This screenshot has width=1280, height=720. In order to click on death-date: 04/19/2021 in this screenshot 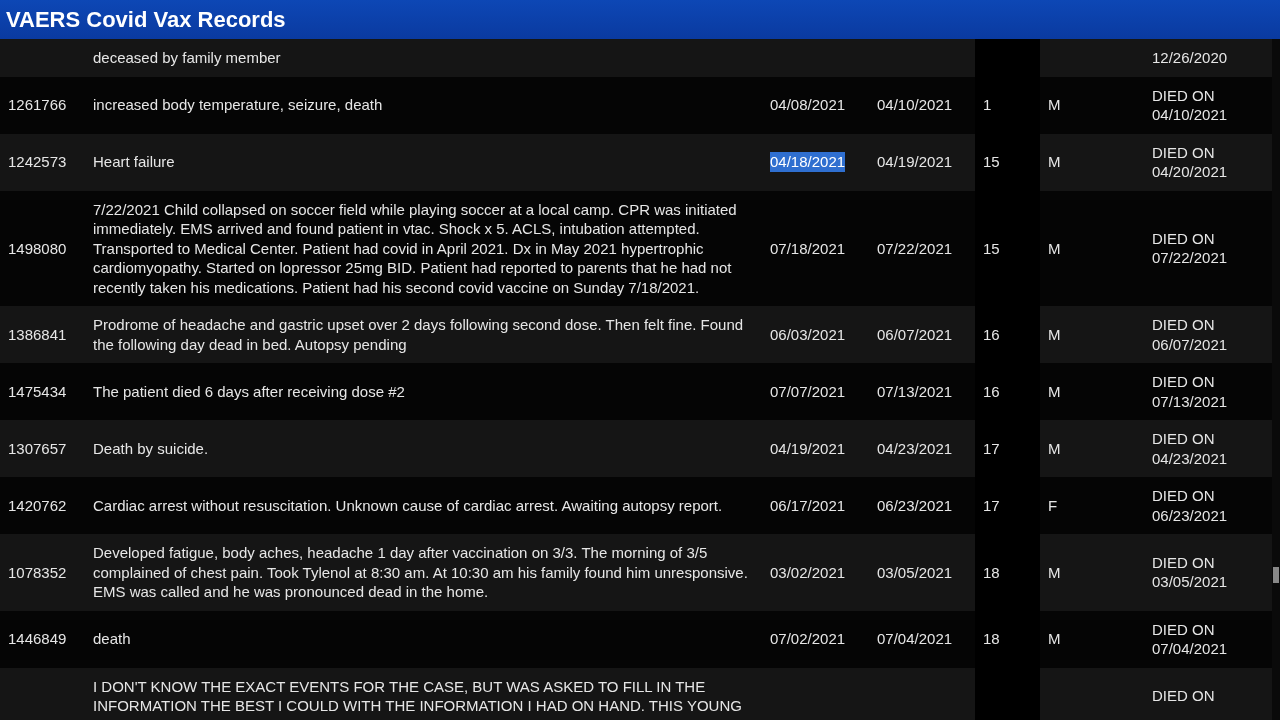, I will do `click(915, 162)`.